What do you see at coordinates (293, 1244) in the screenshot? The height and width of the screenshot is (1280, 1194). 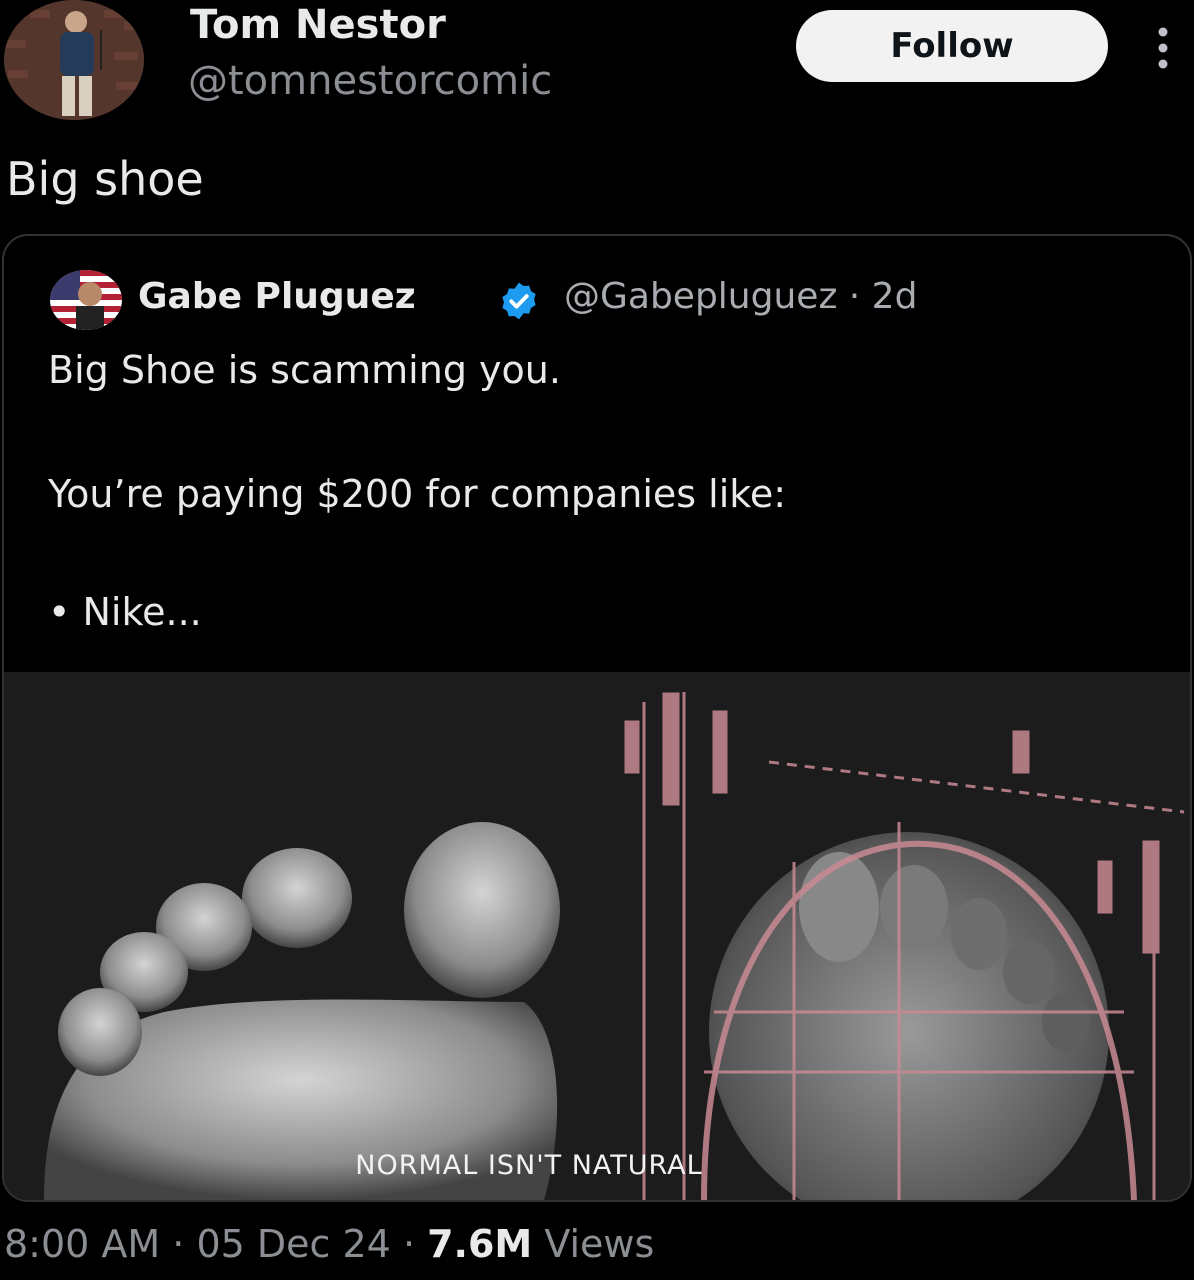 I see `tweet-date: 05 Dec 24` at bounding box center [293, 1244].